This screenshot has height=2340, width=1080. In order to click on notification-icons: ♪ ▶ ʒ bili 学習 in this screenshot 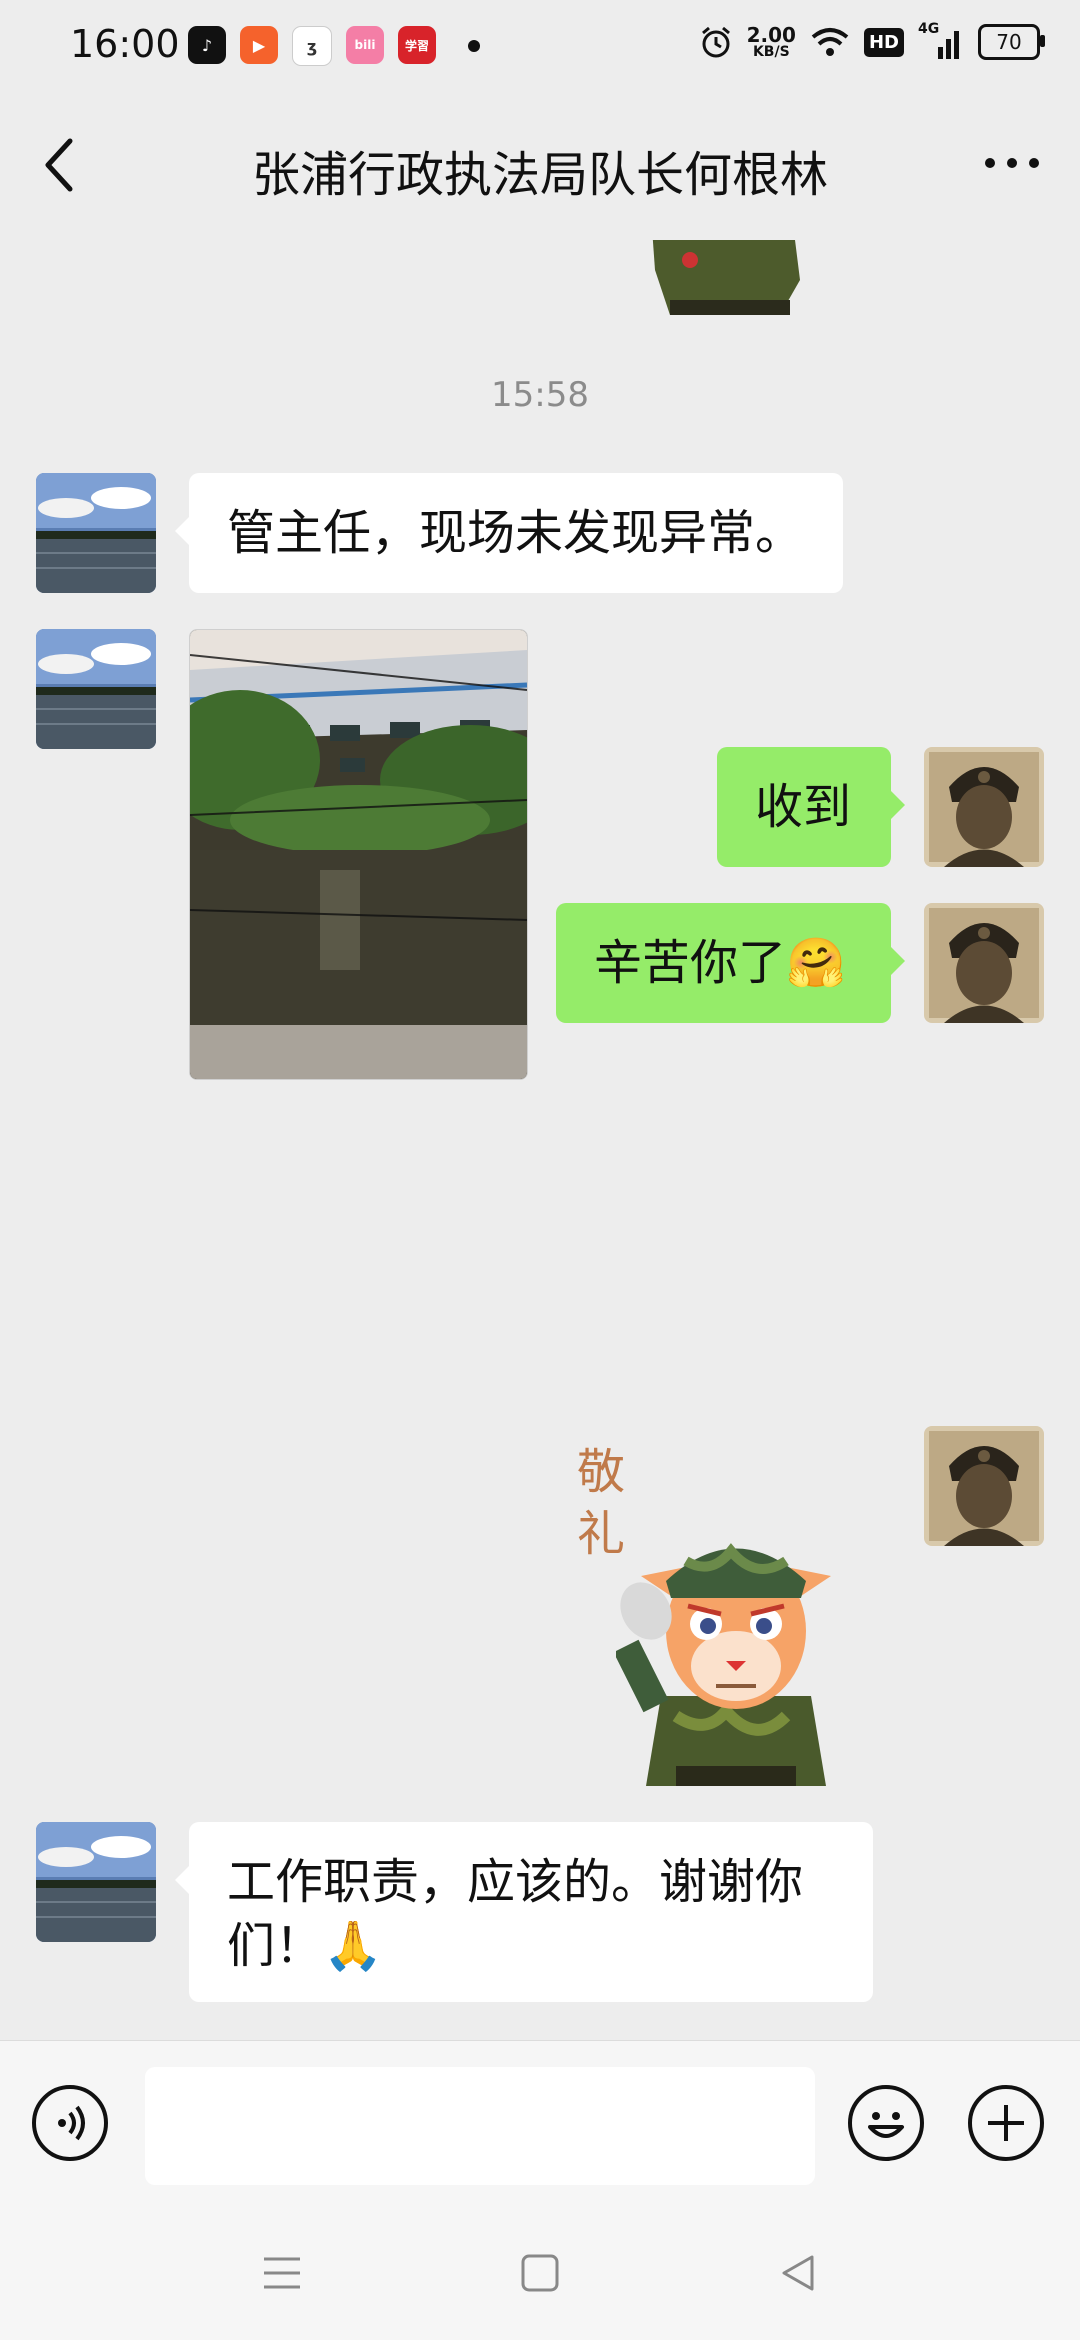, I will do `click(312, 46)`.